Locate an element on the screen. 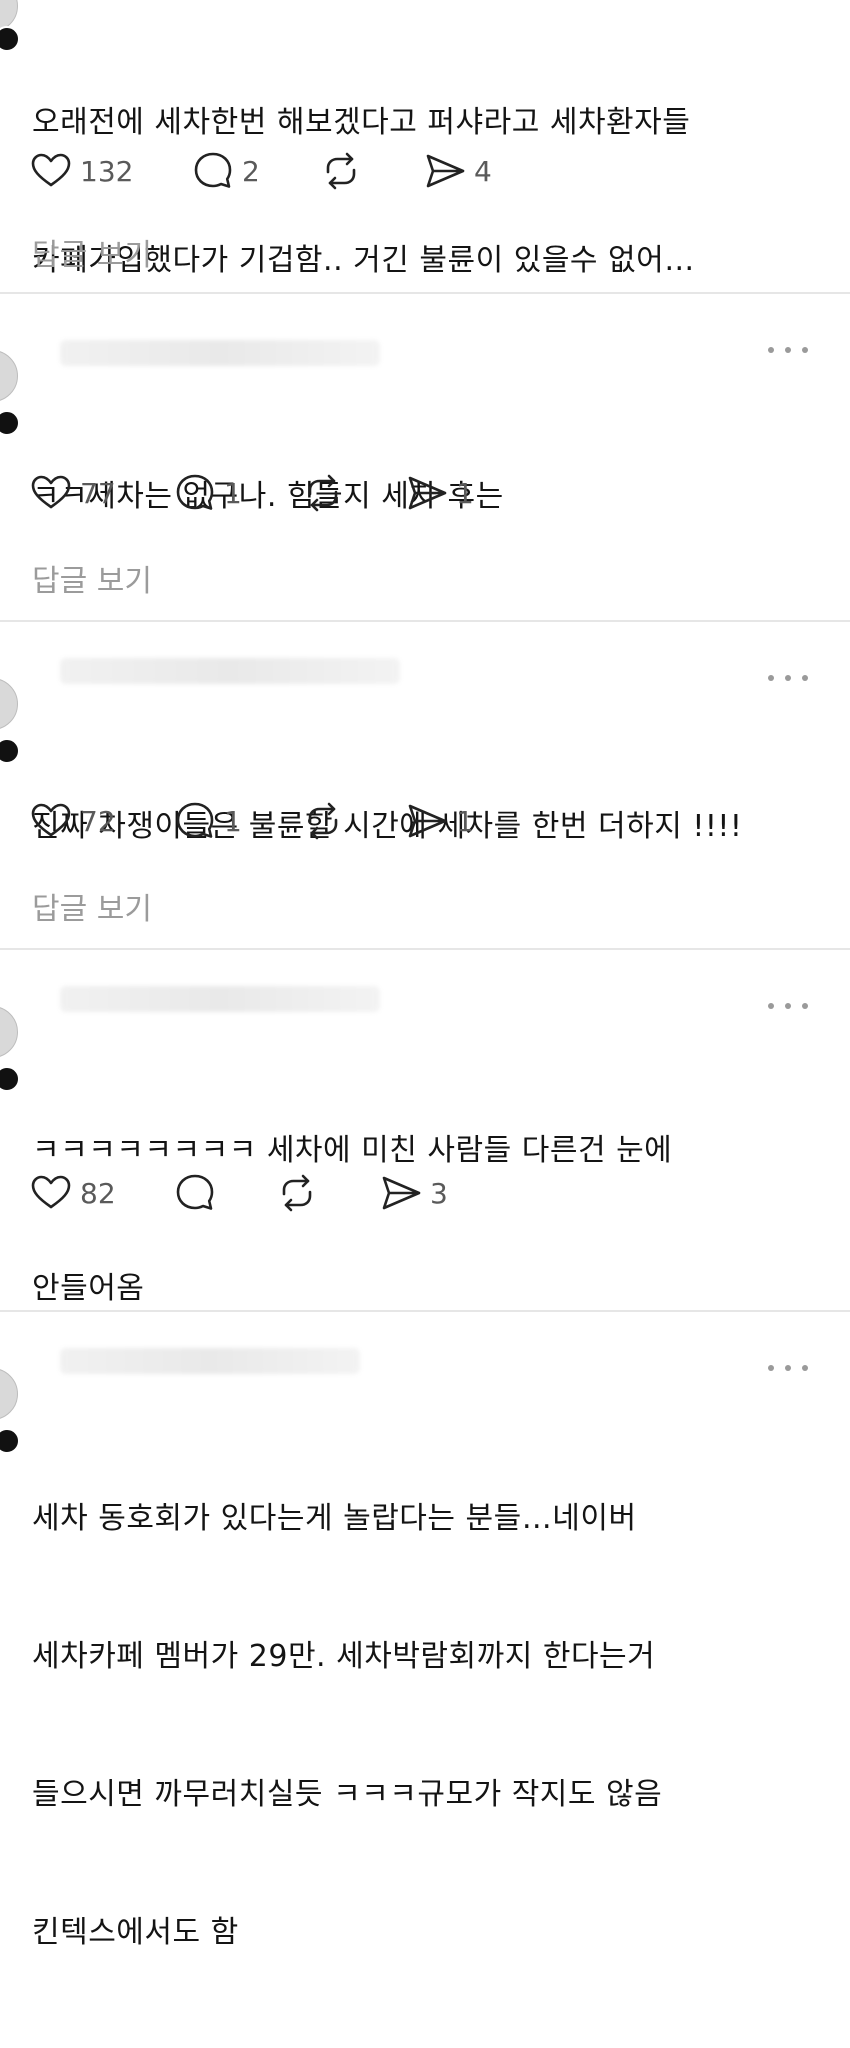 The width and height of the screenshot is (850, 2048). like-count: 132 is located at coordinates (107, 171).